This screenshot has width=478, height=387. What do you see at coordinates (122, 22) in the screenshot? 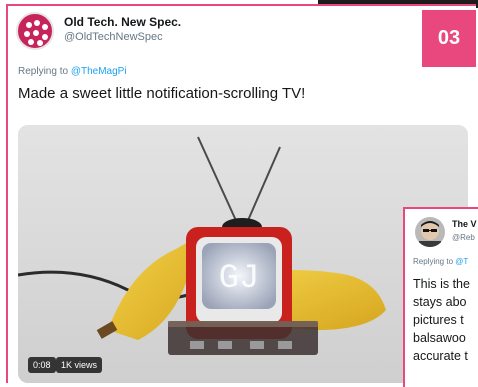
I see `author-name: Old Tech. New Spec.` at bounding box center [122, 22].